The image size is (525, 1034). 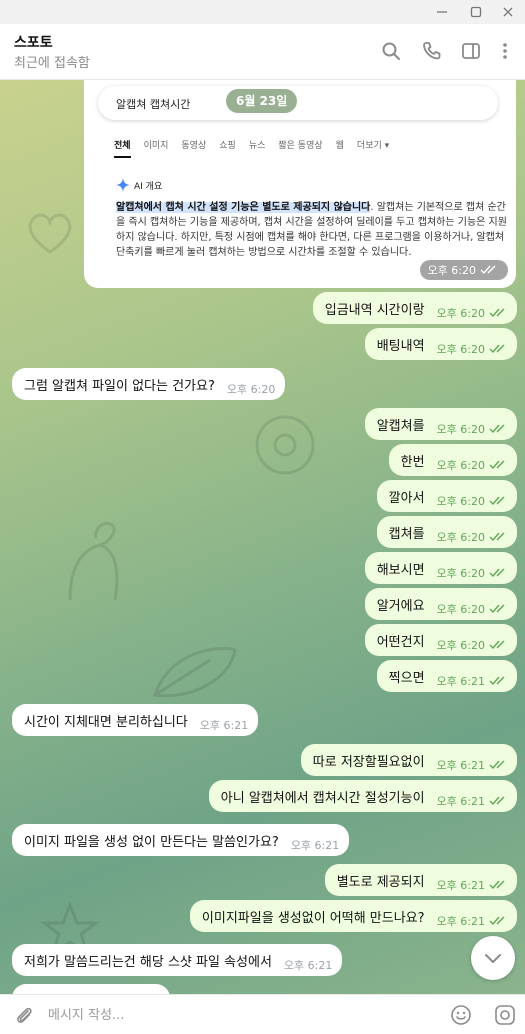 I want to click on screenshot-tab: 짧은 동영상, so click(x=300, y=146).